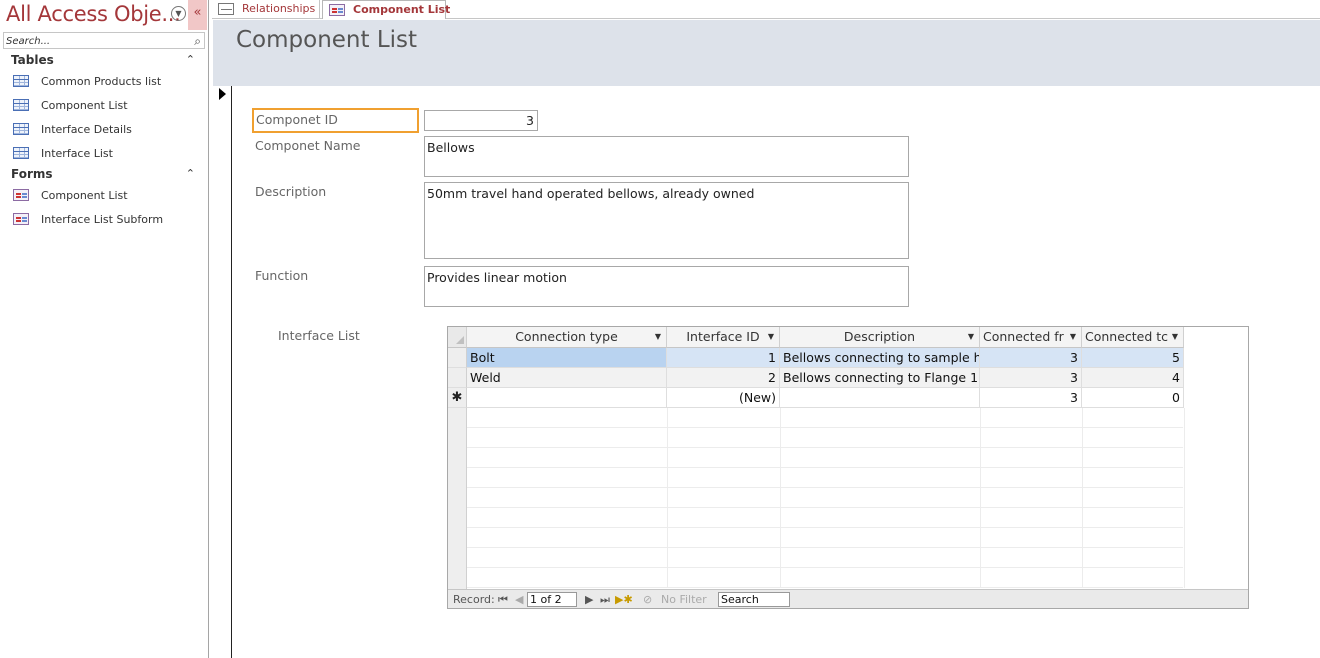  I want to click on nav-item-interface-list-subform: Interface List Subform, so click(108, 221).